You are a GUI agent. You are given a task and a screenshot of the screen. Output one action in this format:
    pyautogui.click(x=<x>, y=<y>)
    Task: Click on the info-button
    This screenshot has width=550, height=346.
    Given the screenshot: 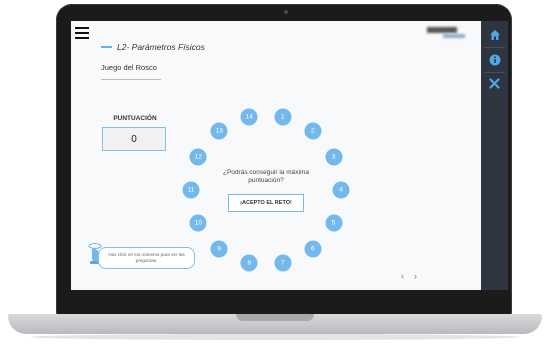 What is the action you would take?
    pyautogui.click(x=494, y=59)
    